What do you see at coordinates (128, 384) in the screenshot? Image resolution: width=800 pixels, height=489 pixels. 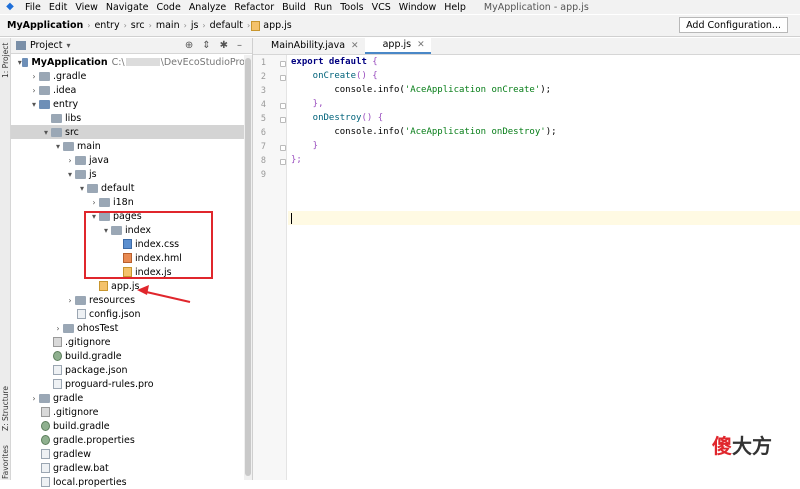 I see `tree-item-proguard: proguard-rules.pro` at bounding box center [128, 384].